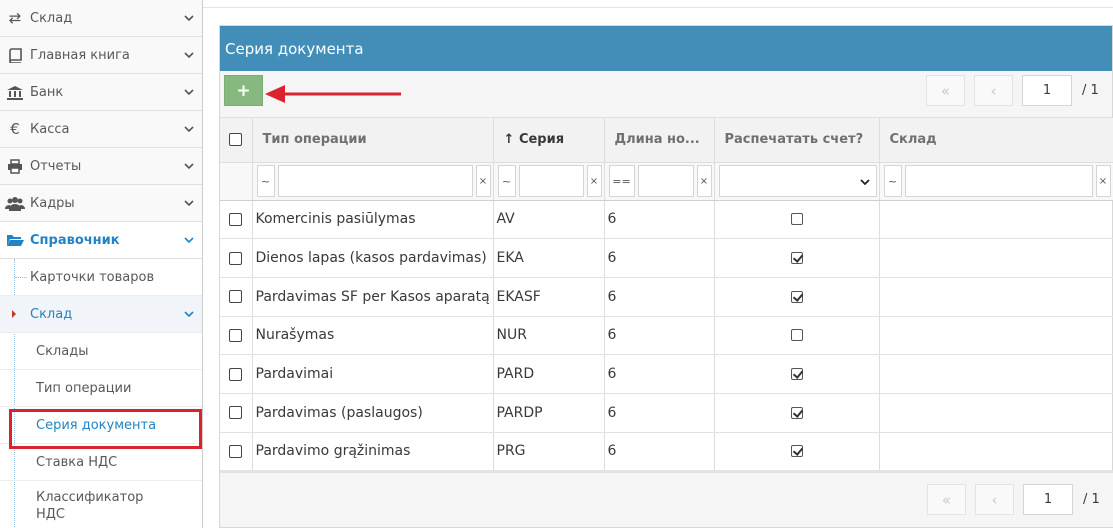 The width and height of the screenshot is (1113, 528). What do you see at coordinates (101, 129) in the screenshot?
I see `sidebar-item-cash: € Касса` at bounding box center [101, 129].